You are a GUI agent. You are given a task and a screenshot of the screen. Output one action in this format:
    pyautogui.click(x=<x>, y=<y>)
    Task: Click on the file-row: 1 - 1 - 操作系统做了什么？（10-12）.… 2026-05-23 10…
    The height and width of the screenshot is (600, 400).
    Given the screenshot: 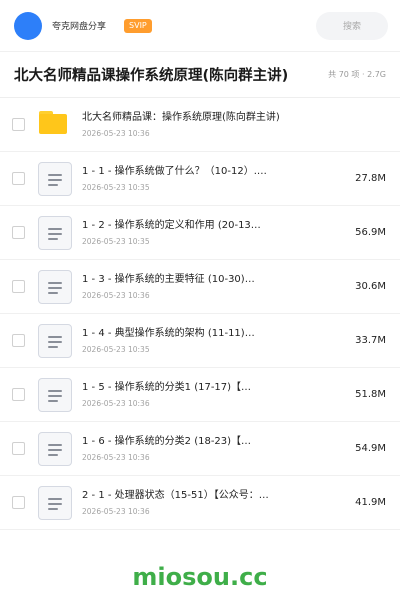 What is the action you would take?
    pyautogui.click(x=200, y=179)
    